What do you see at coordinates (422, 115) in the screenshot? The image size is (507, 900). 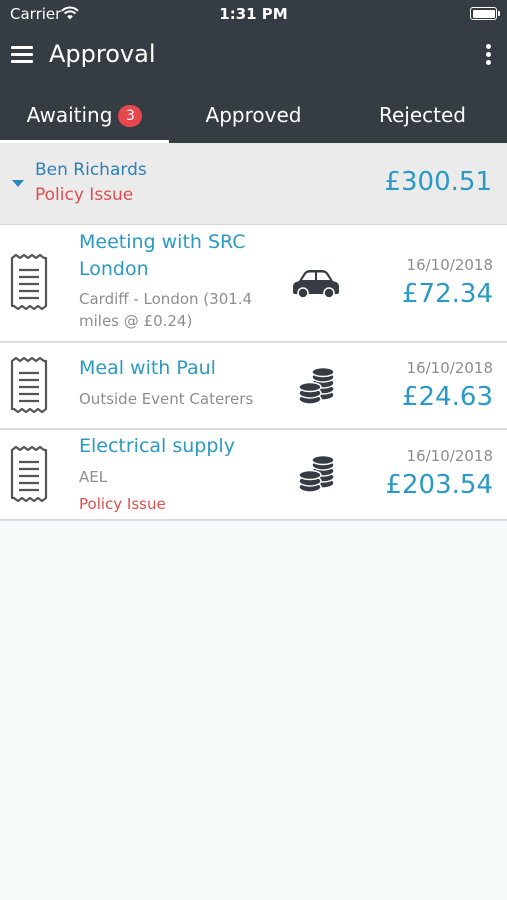 I see `tab-rejected-label: Rejected` at bounding box center [422, 115].